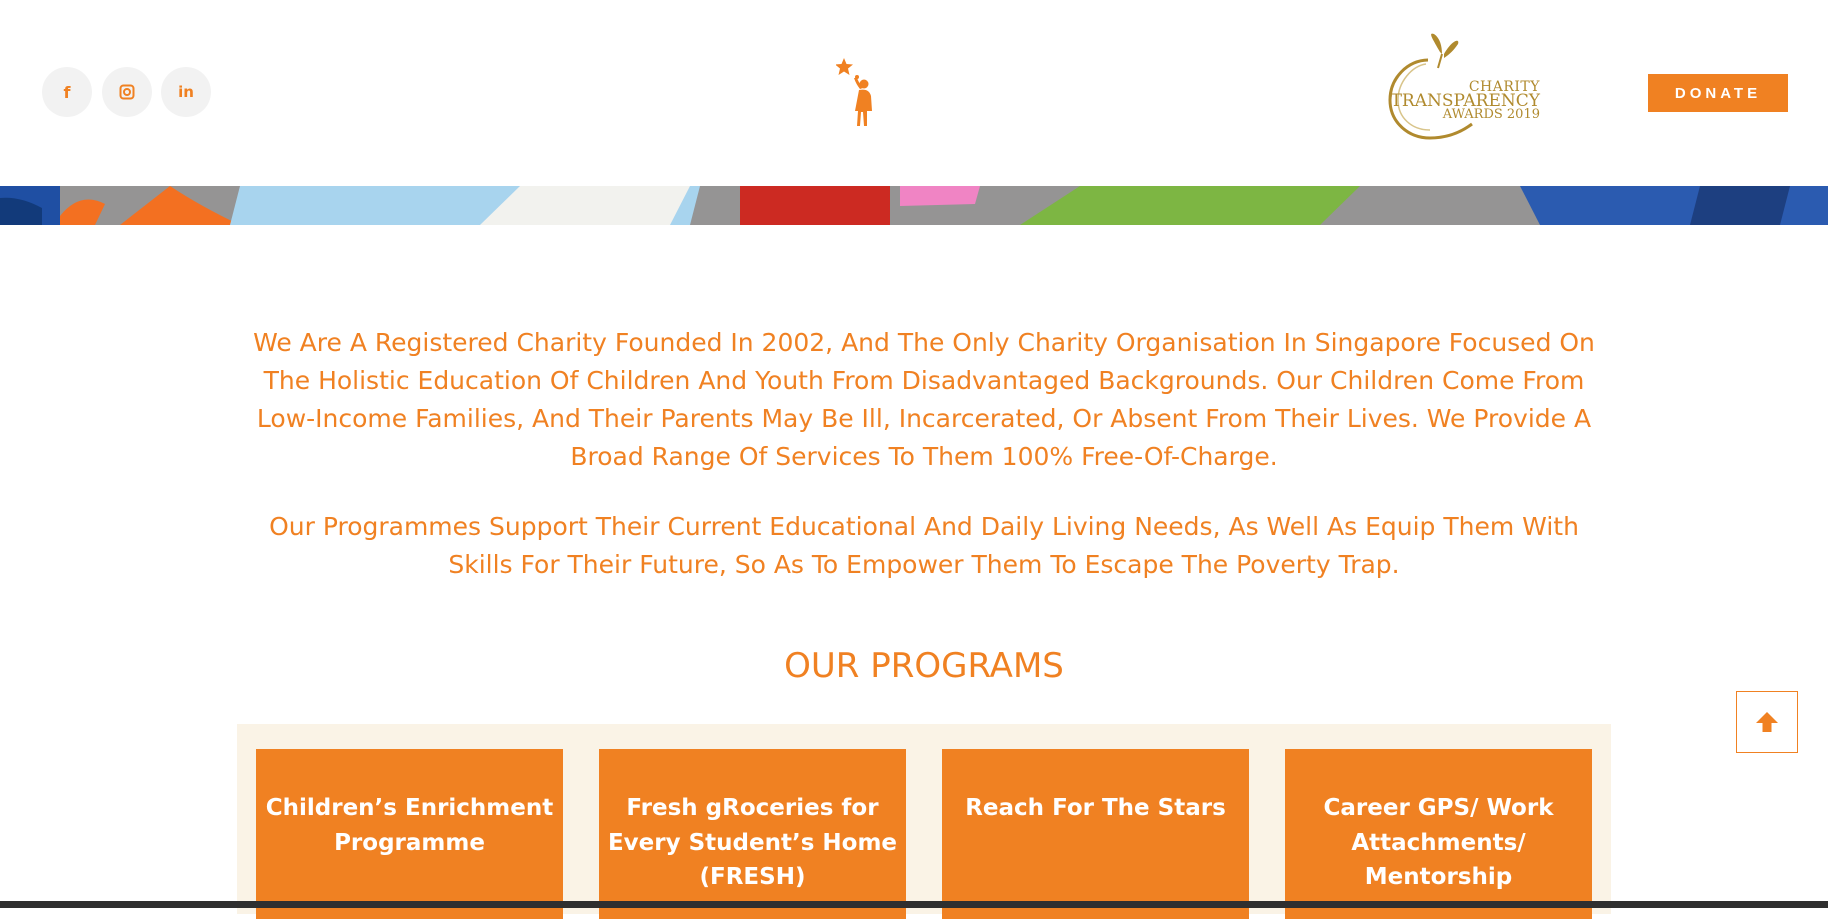 The image size is (1828, 919). What do you see at coordinates (1095, 834) in the screenshot?
I see `program-card-reach-for-the-stars: Reach For The Stars` at bounding box center [1095, 834].